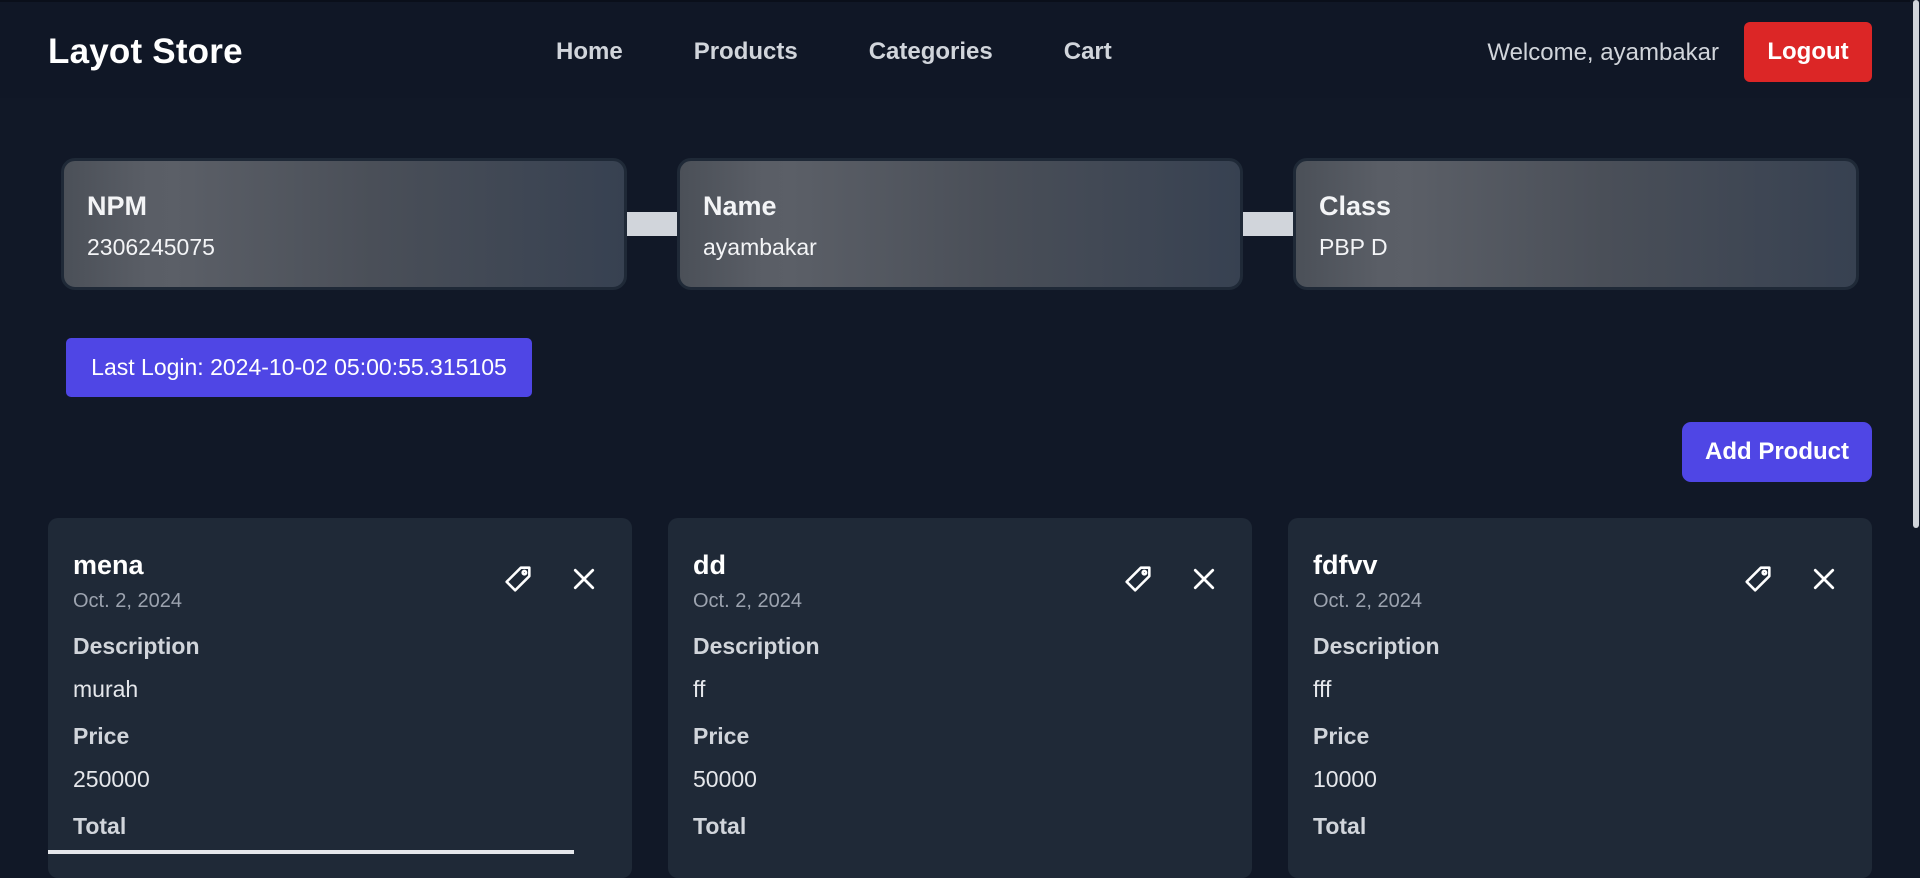 The width and height of the screenshot is (1920, 878). What do you see at coordinates (740, 206) in the screenshot?
I see `info-card-label: Name` at bounding box center [740, 206].